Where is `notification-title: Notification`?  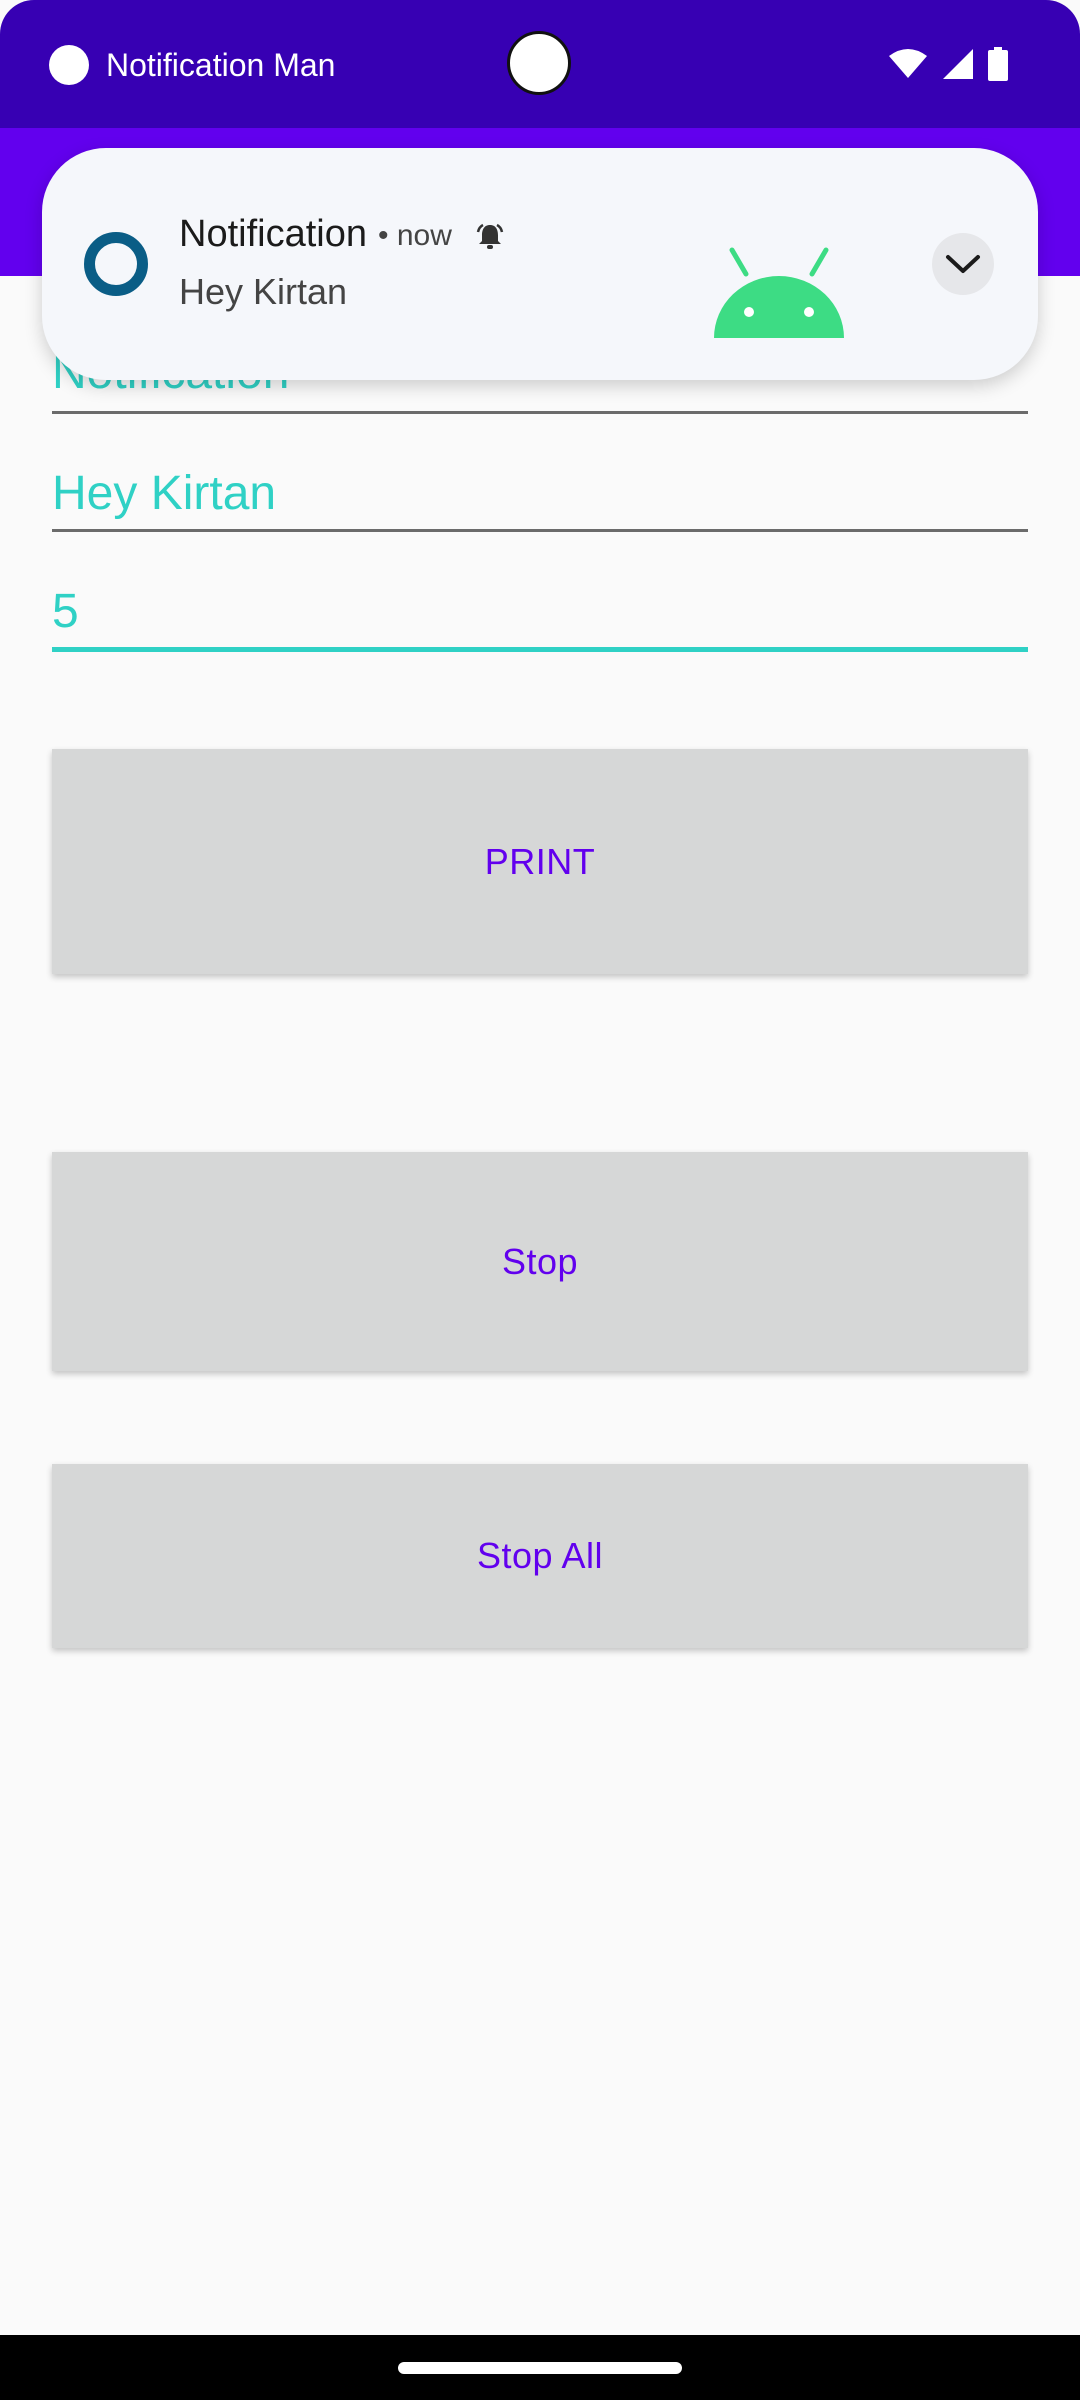
notification-title: Notification is located at coordinates (273, 234).